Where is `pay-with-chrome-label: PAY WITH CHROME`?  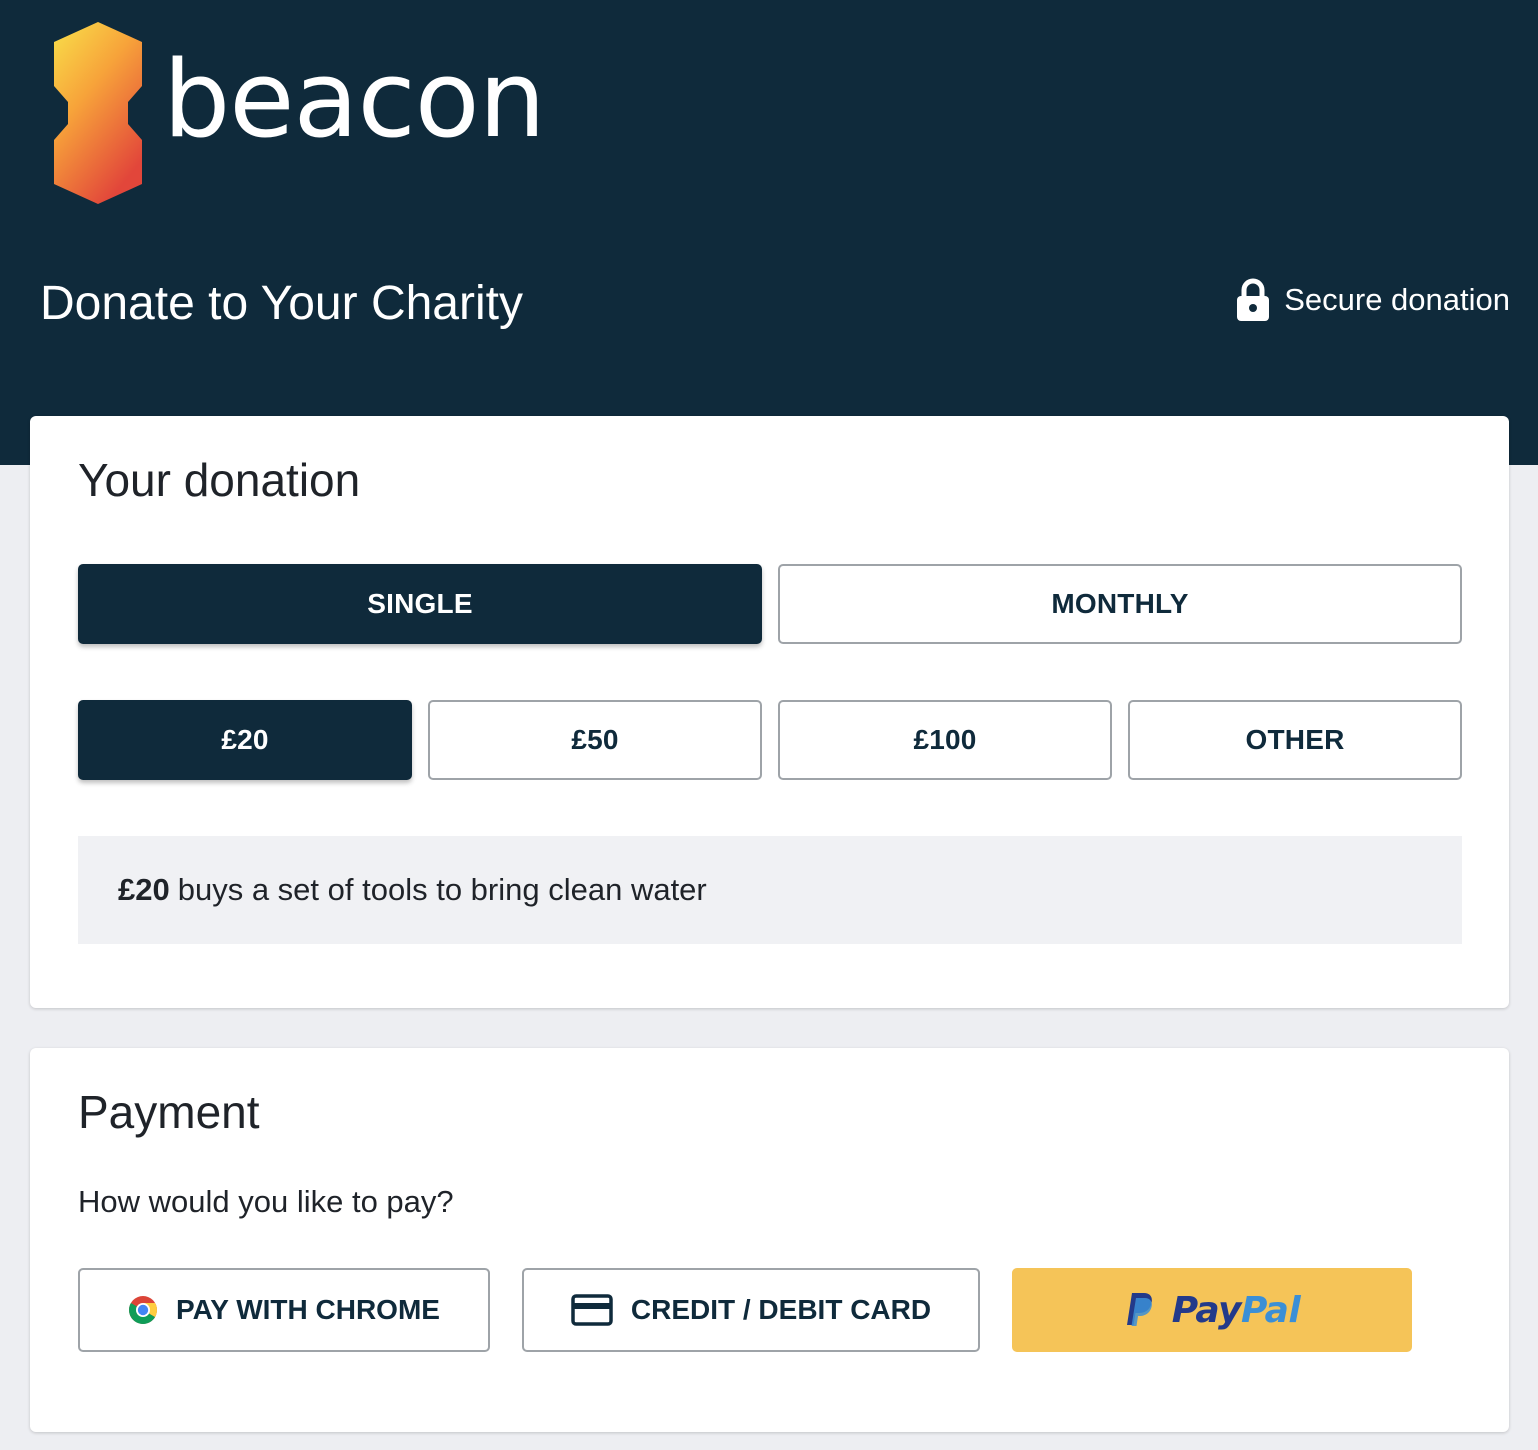
pay-with-chrome-label: PAY WITH CHROME is located at coordinates (308, 1309).